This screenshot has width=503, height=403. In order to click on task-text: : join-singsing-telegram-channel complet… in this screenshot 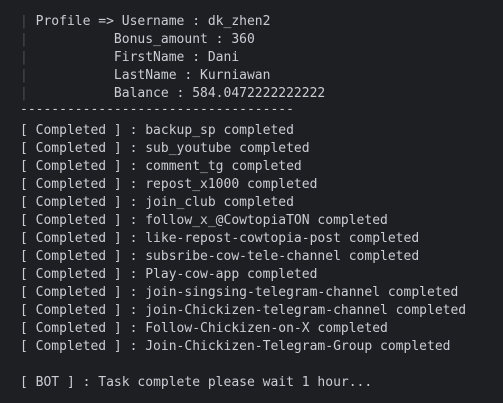, I will do `click(290, 292)`.